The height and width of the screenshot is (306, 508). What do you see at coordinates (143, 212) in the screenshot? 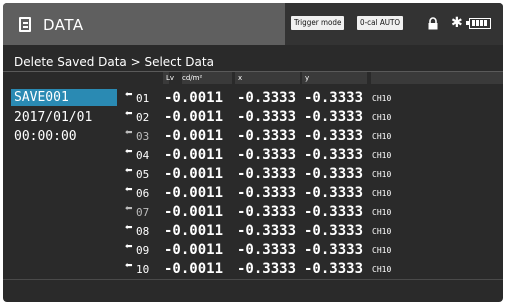
I see `row-index: 07` at bounding box center [143, 212].